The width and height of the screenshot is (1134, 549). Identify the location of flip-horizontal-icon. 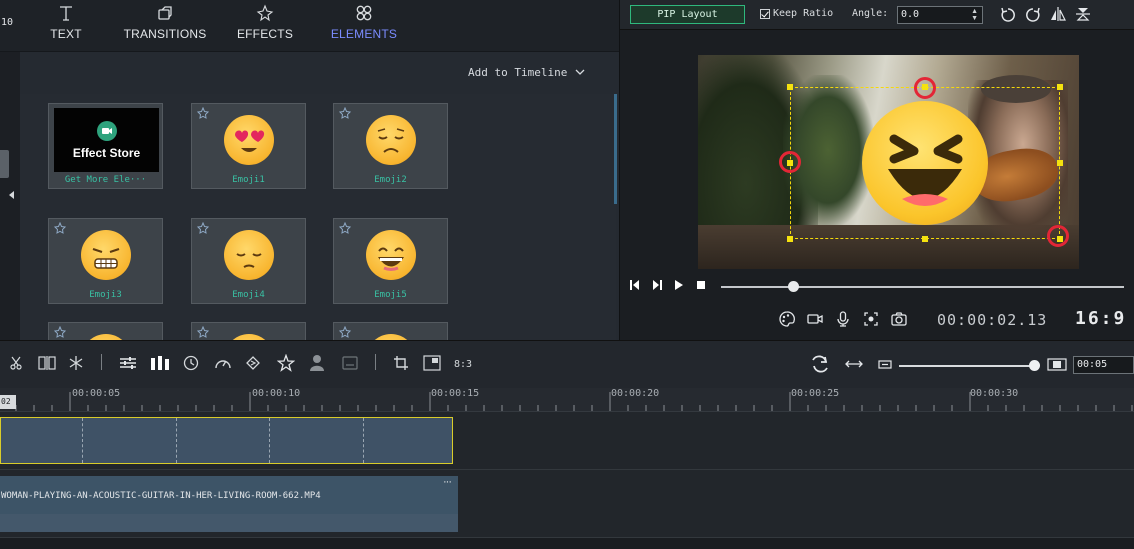
(1058, 14).